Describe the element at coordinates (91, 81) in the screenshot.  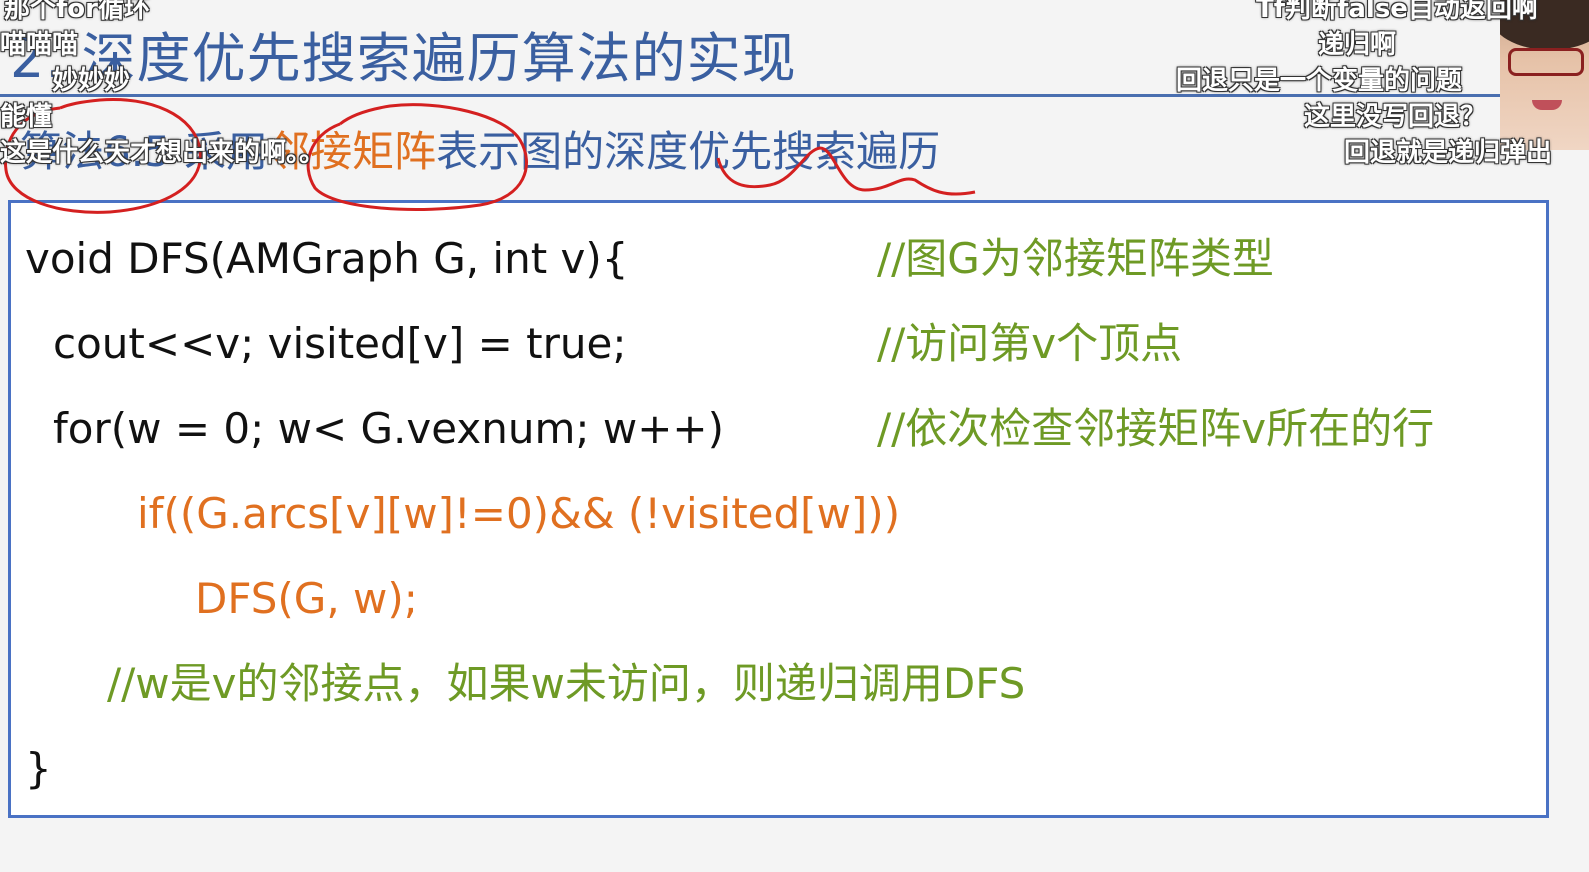
I see `danmaku-comment: 妙妙妙` at that location.